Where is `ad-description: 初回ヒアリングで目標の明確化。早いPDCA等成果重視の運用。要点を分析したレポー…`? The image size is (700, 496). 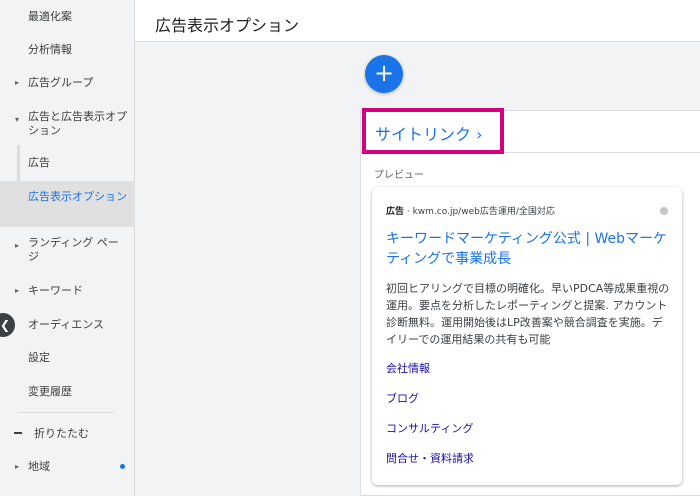
ad-description: 初回ヒアリングで目標の明確化。早いPDCA等成果重視の運用。要点を分析したレポー… is located at coordinates (528, 314).